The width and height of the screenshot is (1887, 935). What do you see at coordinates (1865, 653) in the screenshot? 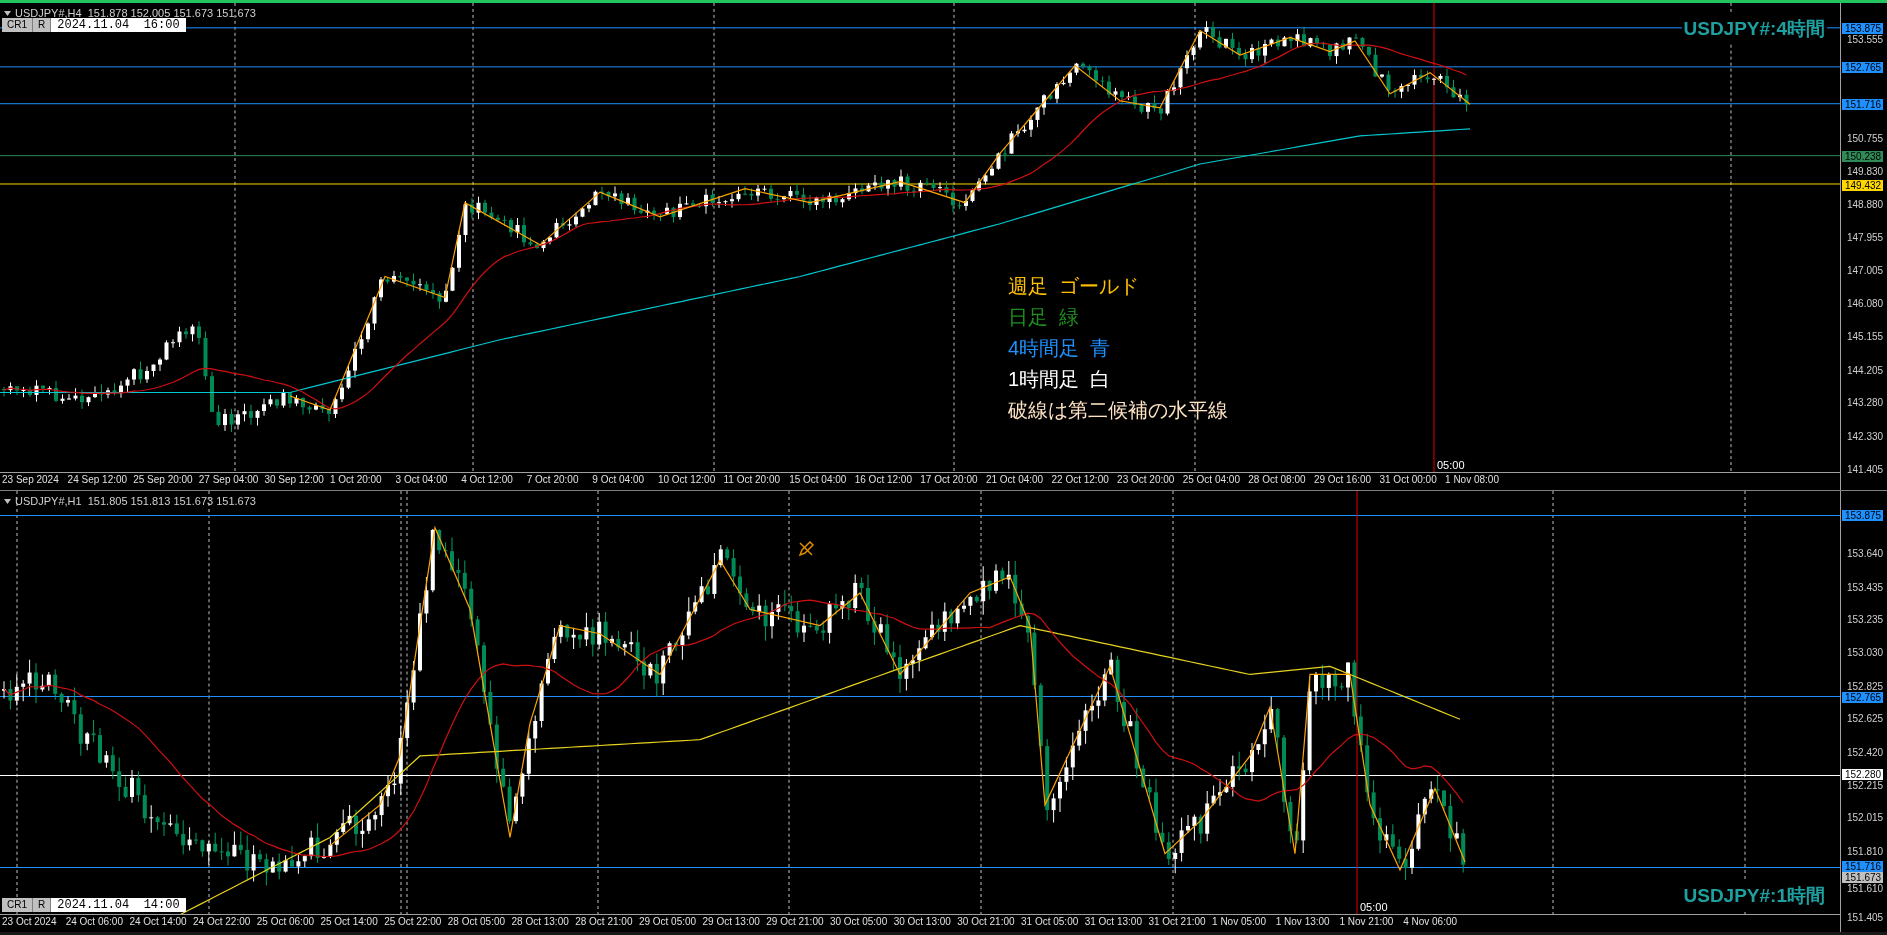
I see `price-axis-label: 153.030` at bounding box center [1865, 653].